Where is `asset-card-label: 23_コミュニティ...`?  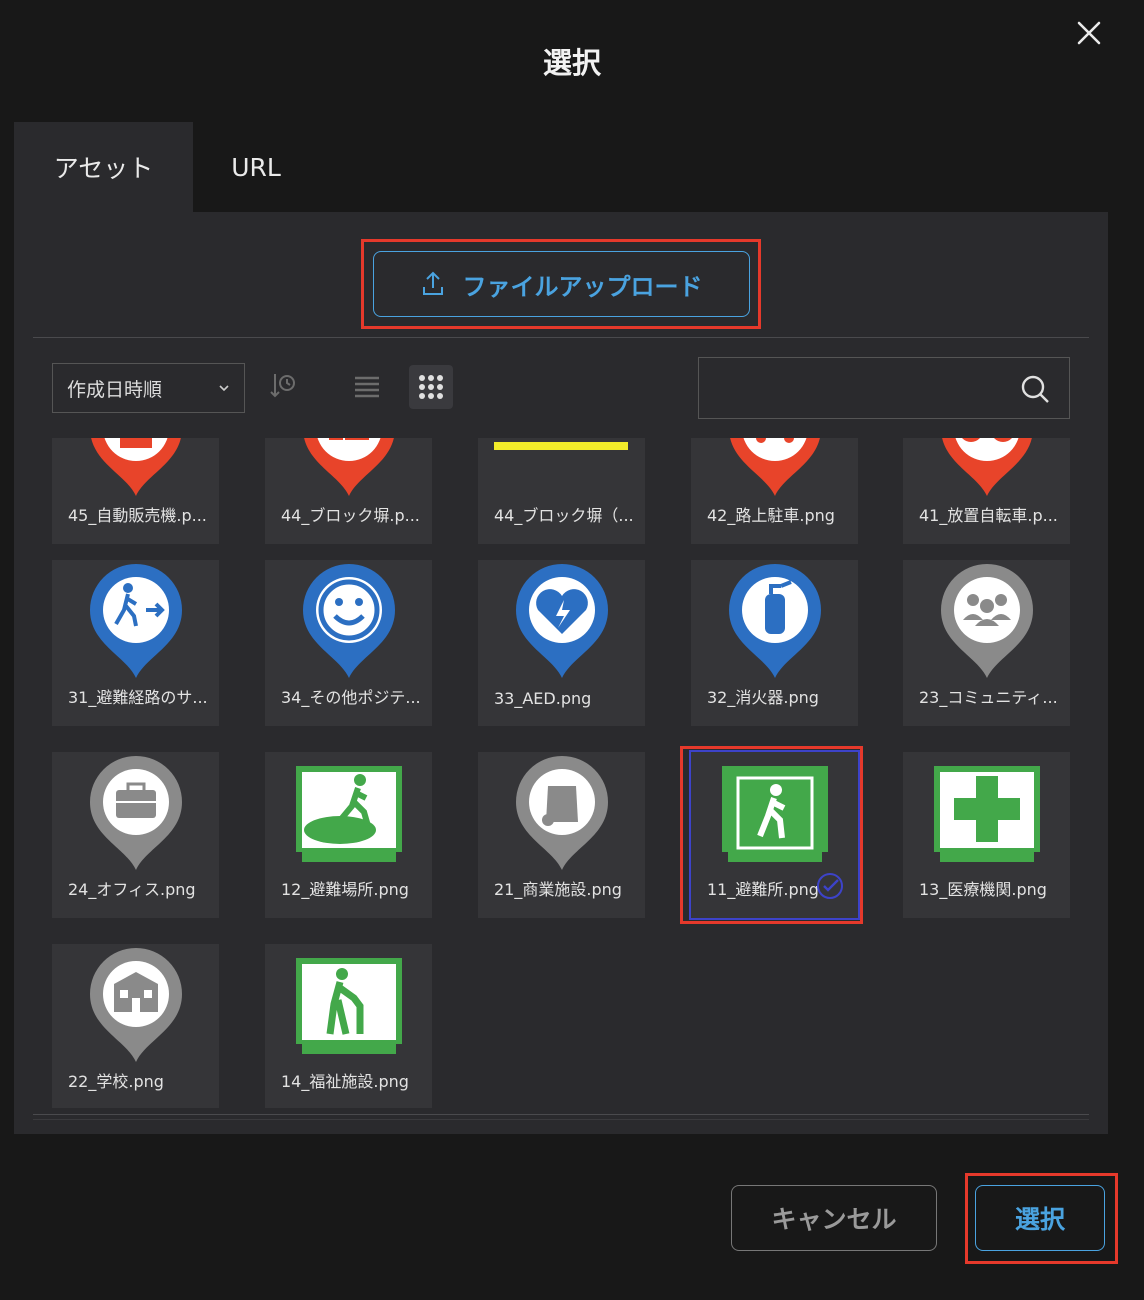
asset-card-label: 23_コミュニティ... is located at coordinates (988, 697).